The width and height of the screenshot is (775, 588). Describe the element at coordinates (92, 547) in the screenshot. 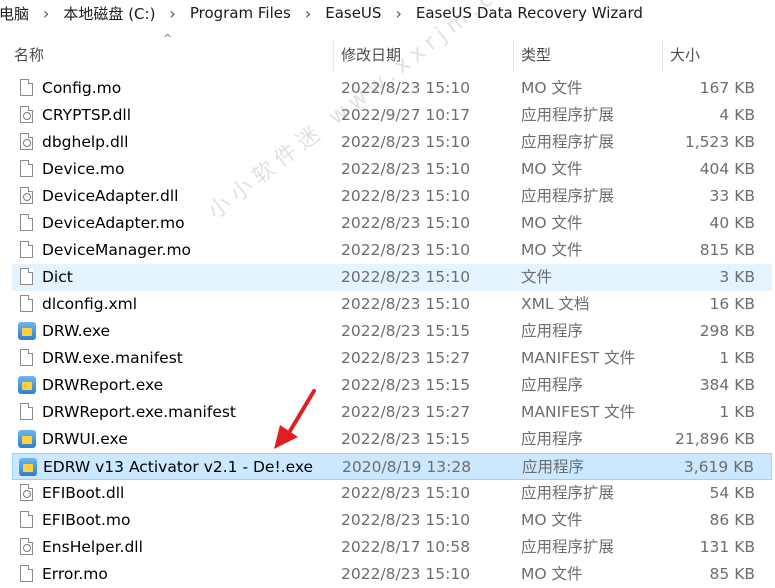

I see `file-name: EnsHelper.dll` at that location.